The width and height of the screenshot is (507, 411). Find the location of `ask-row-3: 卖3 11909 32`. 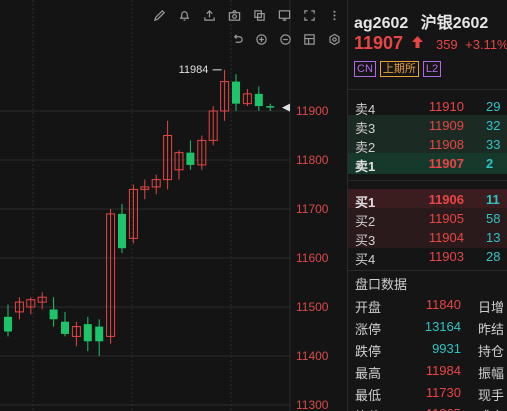

ask-row-3: 卖3 11909 32 is located at coordinates (427, 125).